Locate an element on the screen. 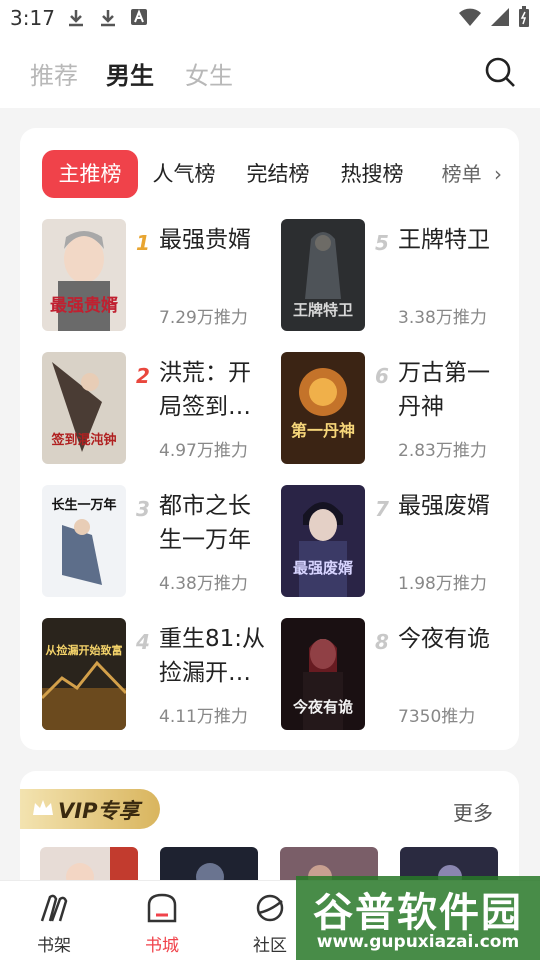 The height and width of the screenshot is (960, 540). search-icon is located at coordinates (500, 72).